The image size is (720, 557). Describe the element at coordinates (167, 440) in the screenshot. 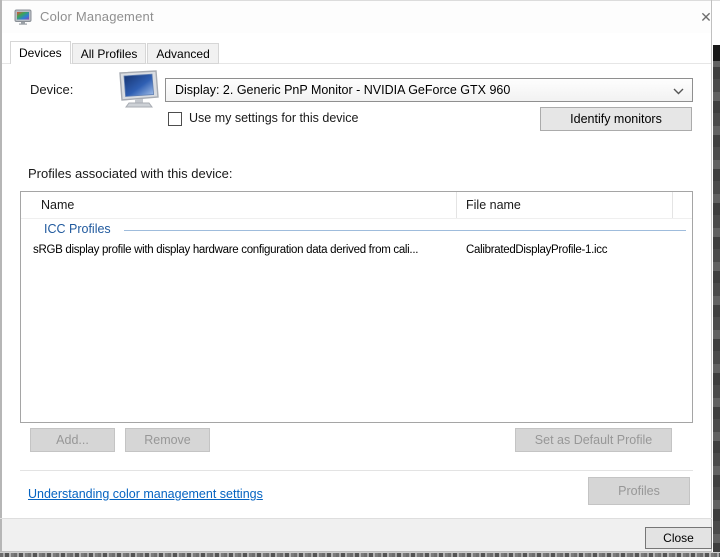

I see `remove-button: Remove` at that location.